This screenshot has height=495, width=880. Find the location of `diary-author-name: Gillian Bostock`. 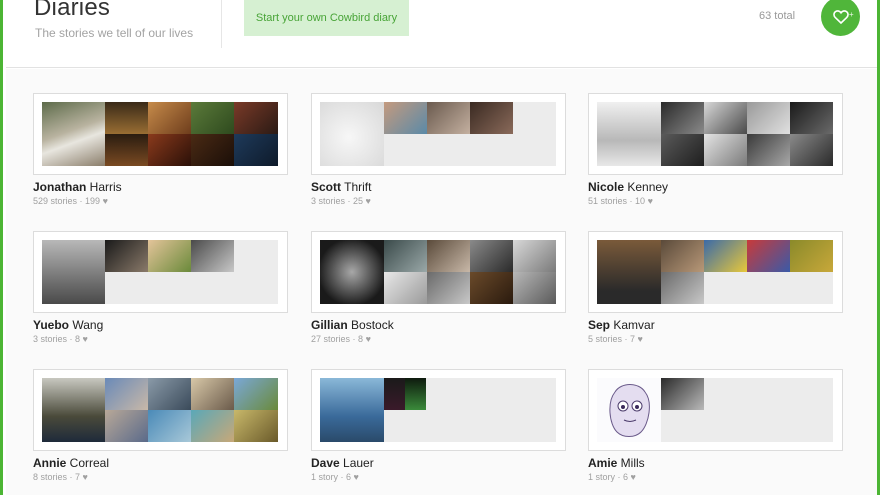

diary-author-name: Gillian Bostock is located at coordinates (352, 325).